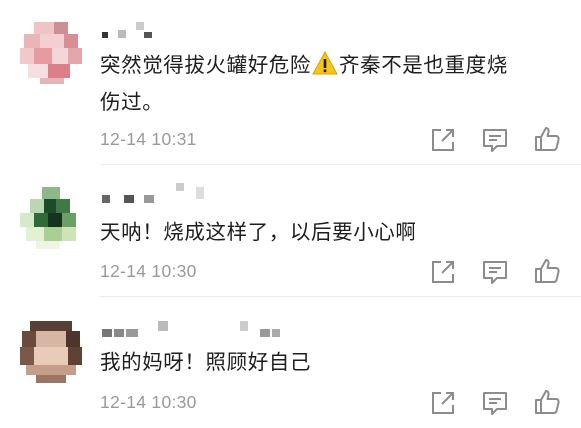 This screenshot has height=428, width=581. Describe the element at coordinates (148, 139) in the screenshot. I see `timestamp: 12-14 10:31` at that location.